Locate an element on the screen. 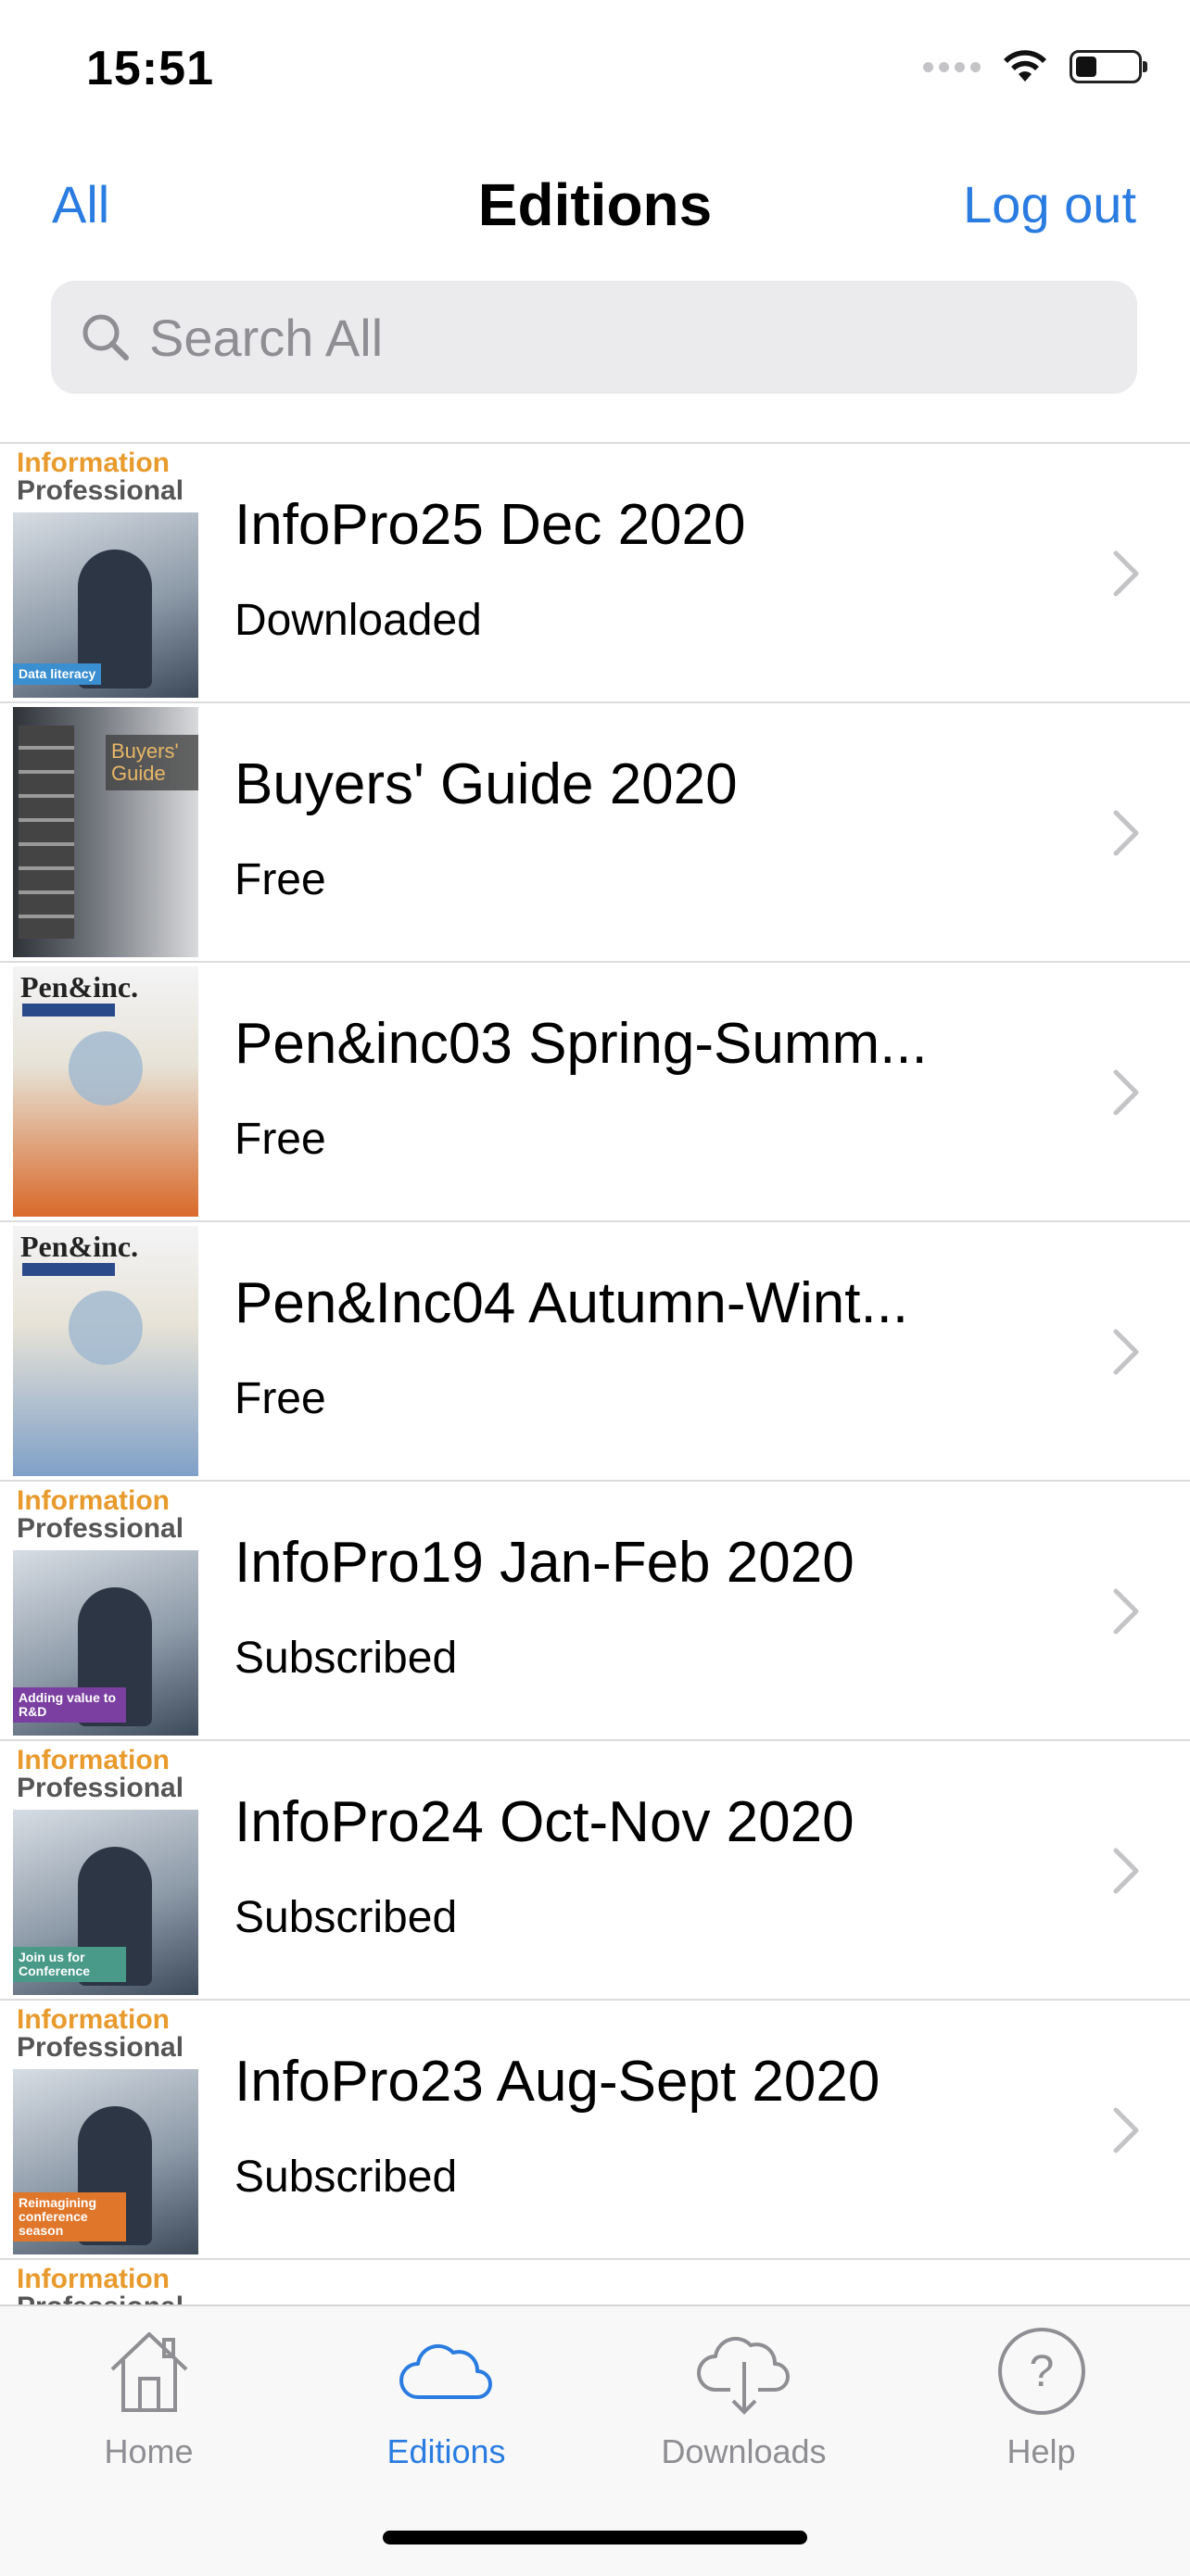 The image size is (1190, 2576). cover-title-box: Buyers' Guide is located at coordinates (152, 762).